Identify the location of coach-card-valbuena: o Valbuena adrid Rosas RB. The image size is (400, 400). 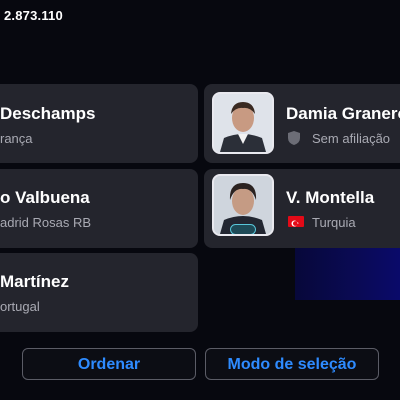
(99, 208).